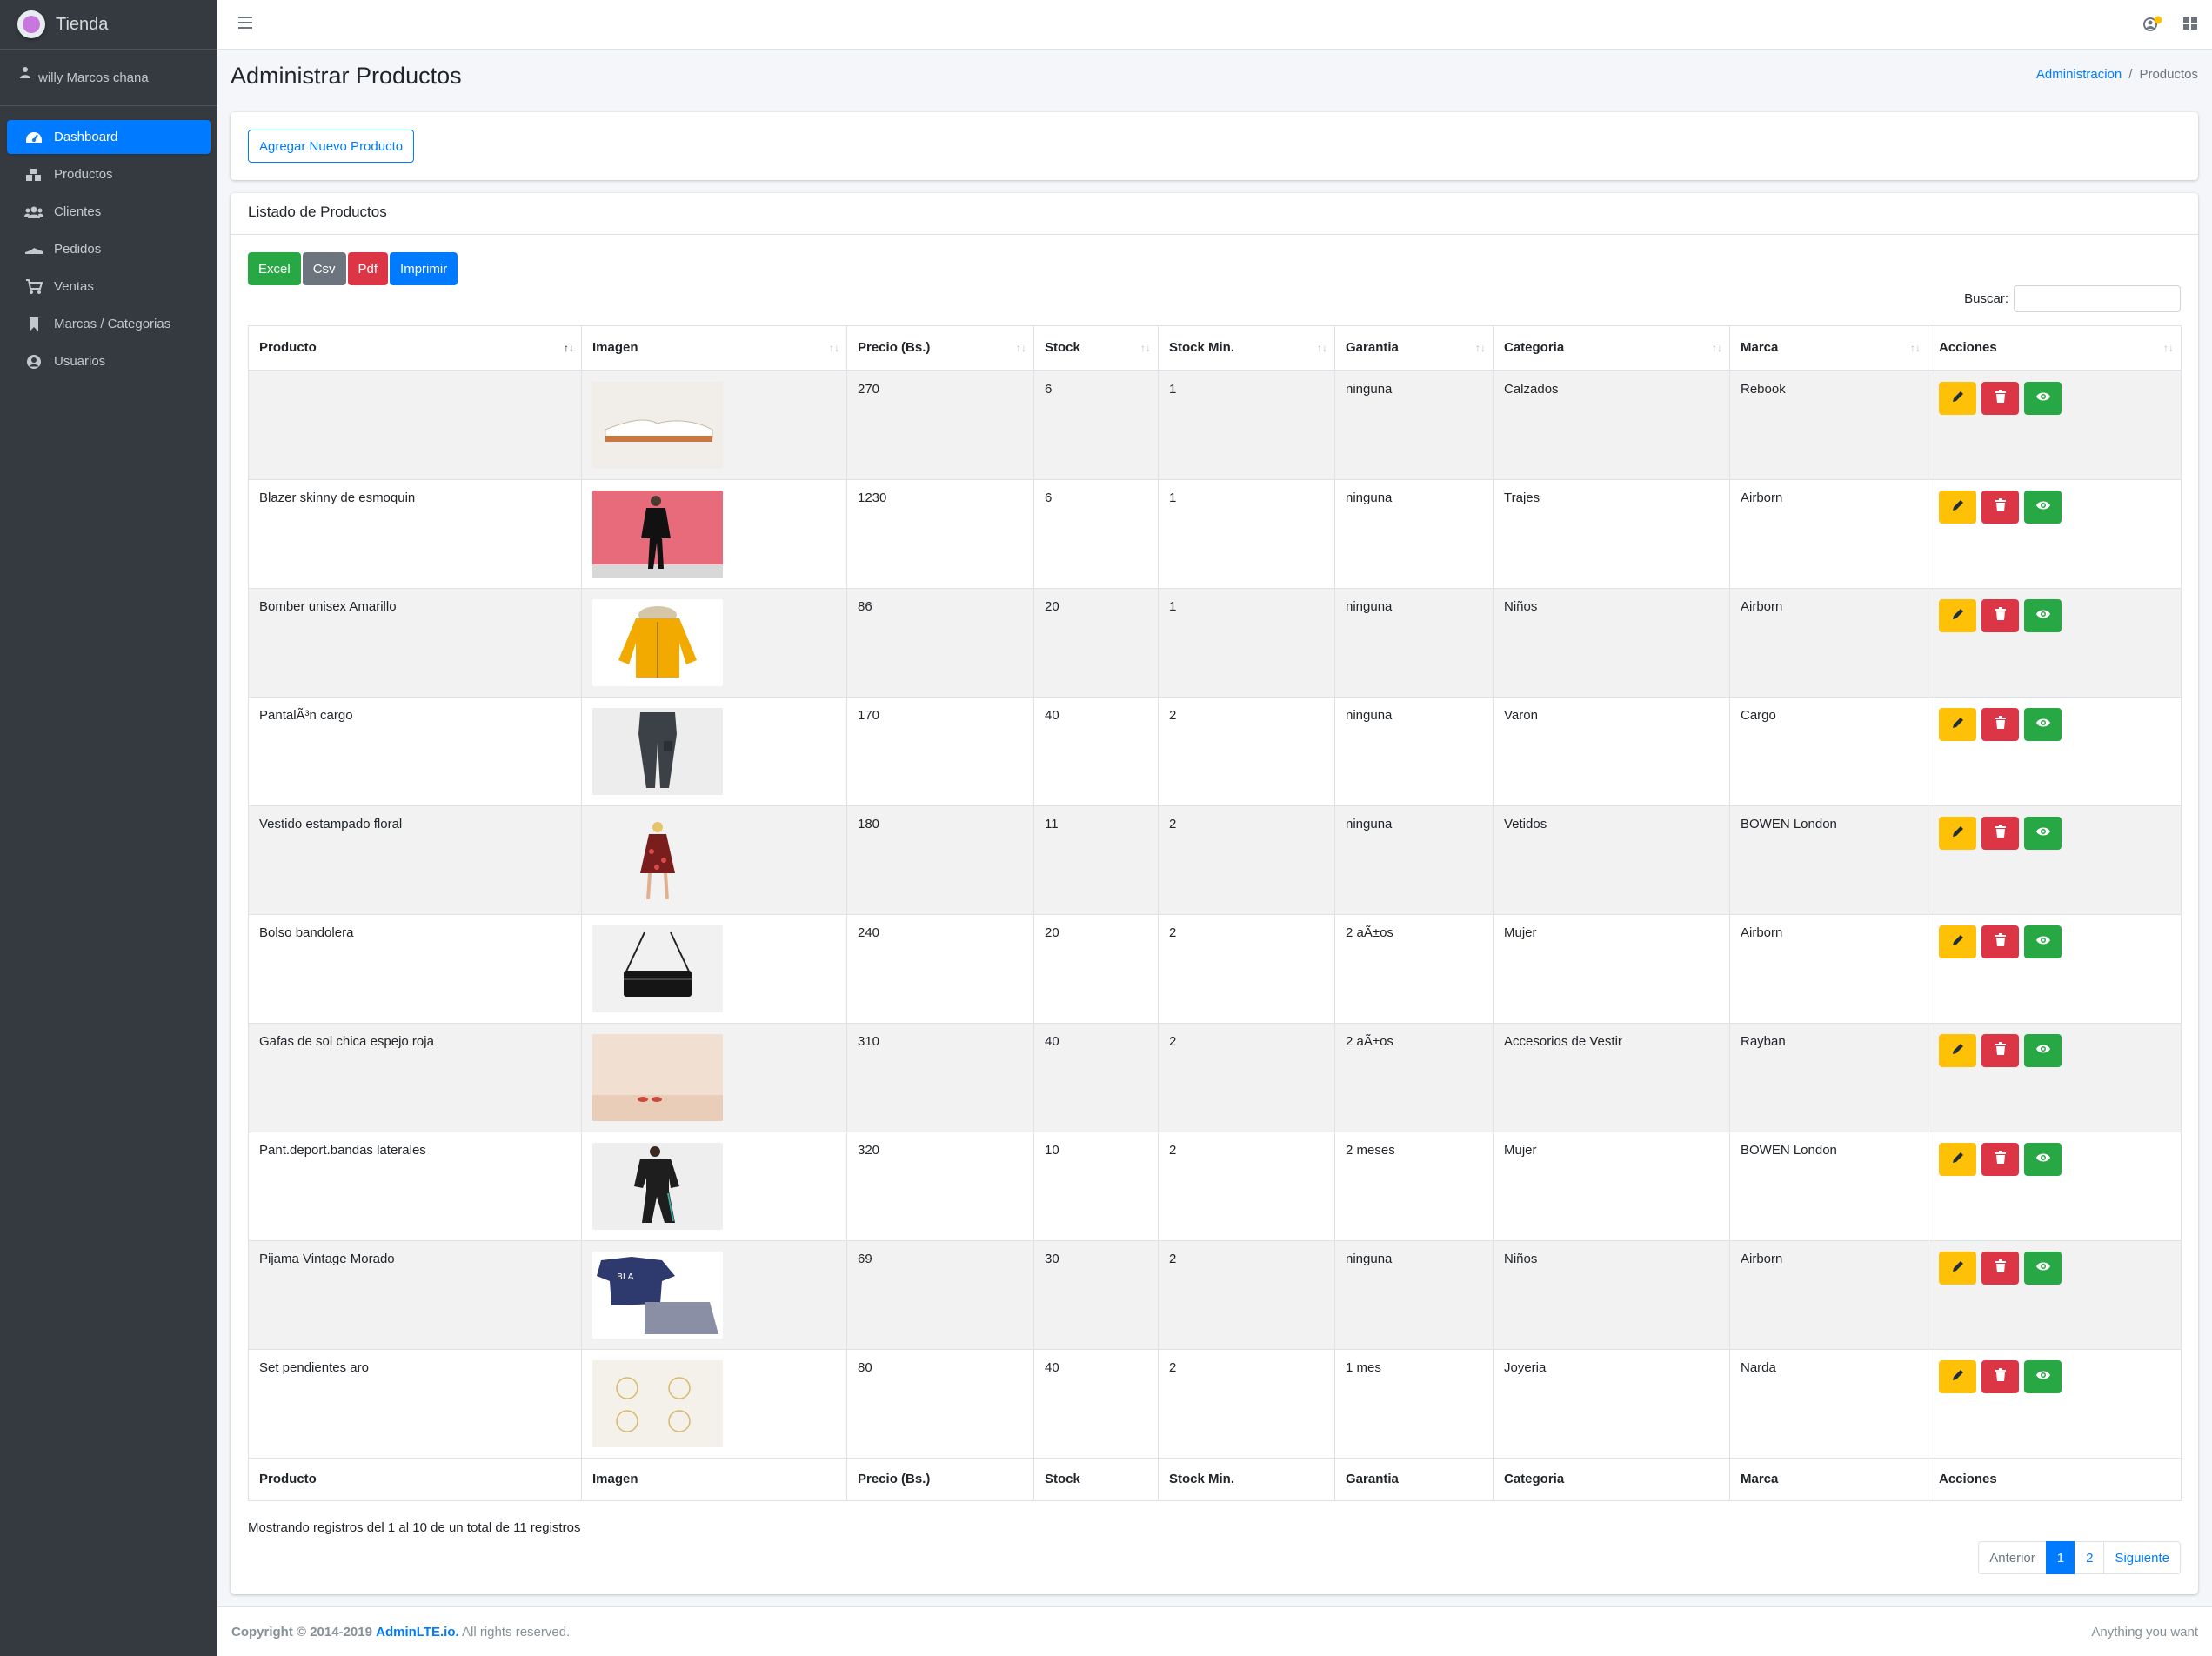 The height and width of the screenshot is (1656, 2212). I want to click on cell-categoria: Niños, so click(1611, 1294).